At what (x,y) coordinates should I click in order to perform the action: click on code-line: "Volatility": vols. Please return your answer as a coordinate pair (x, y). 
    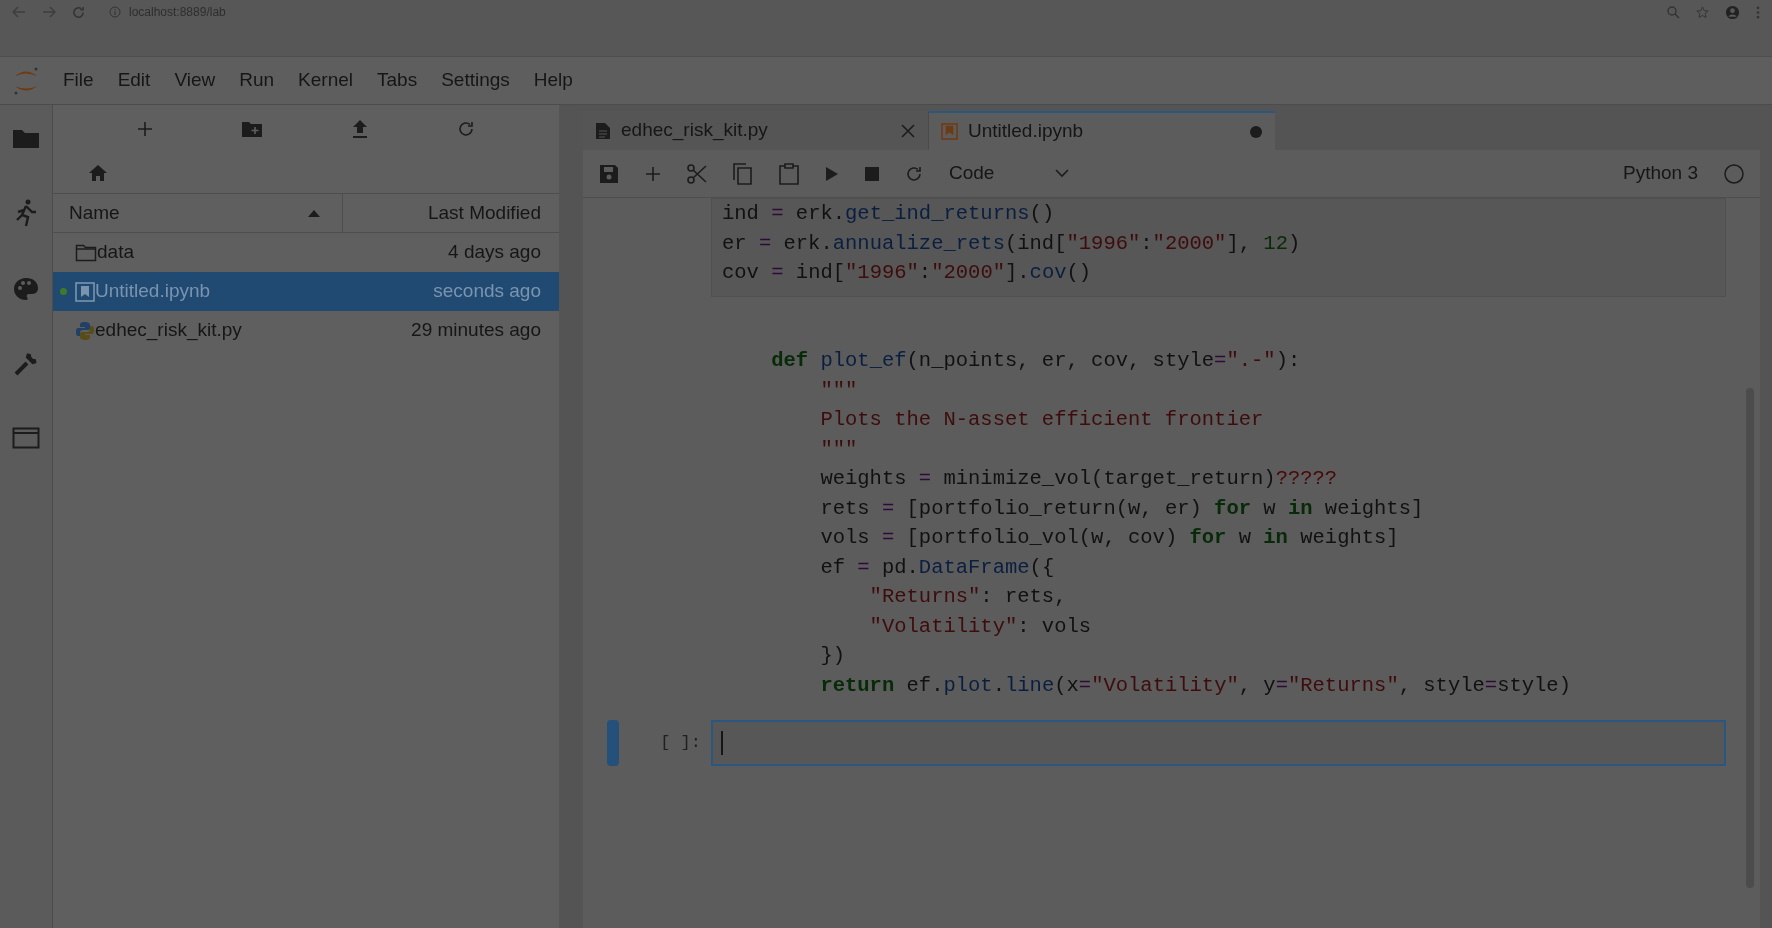
    Looking at the image, I should click on (980, 626).